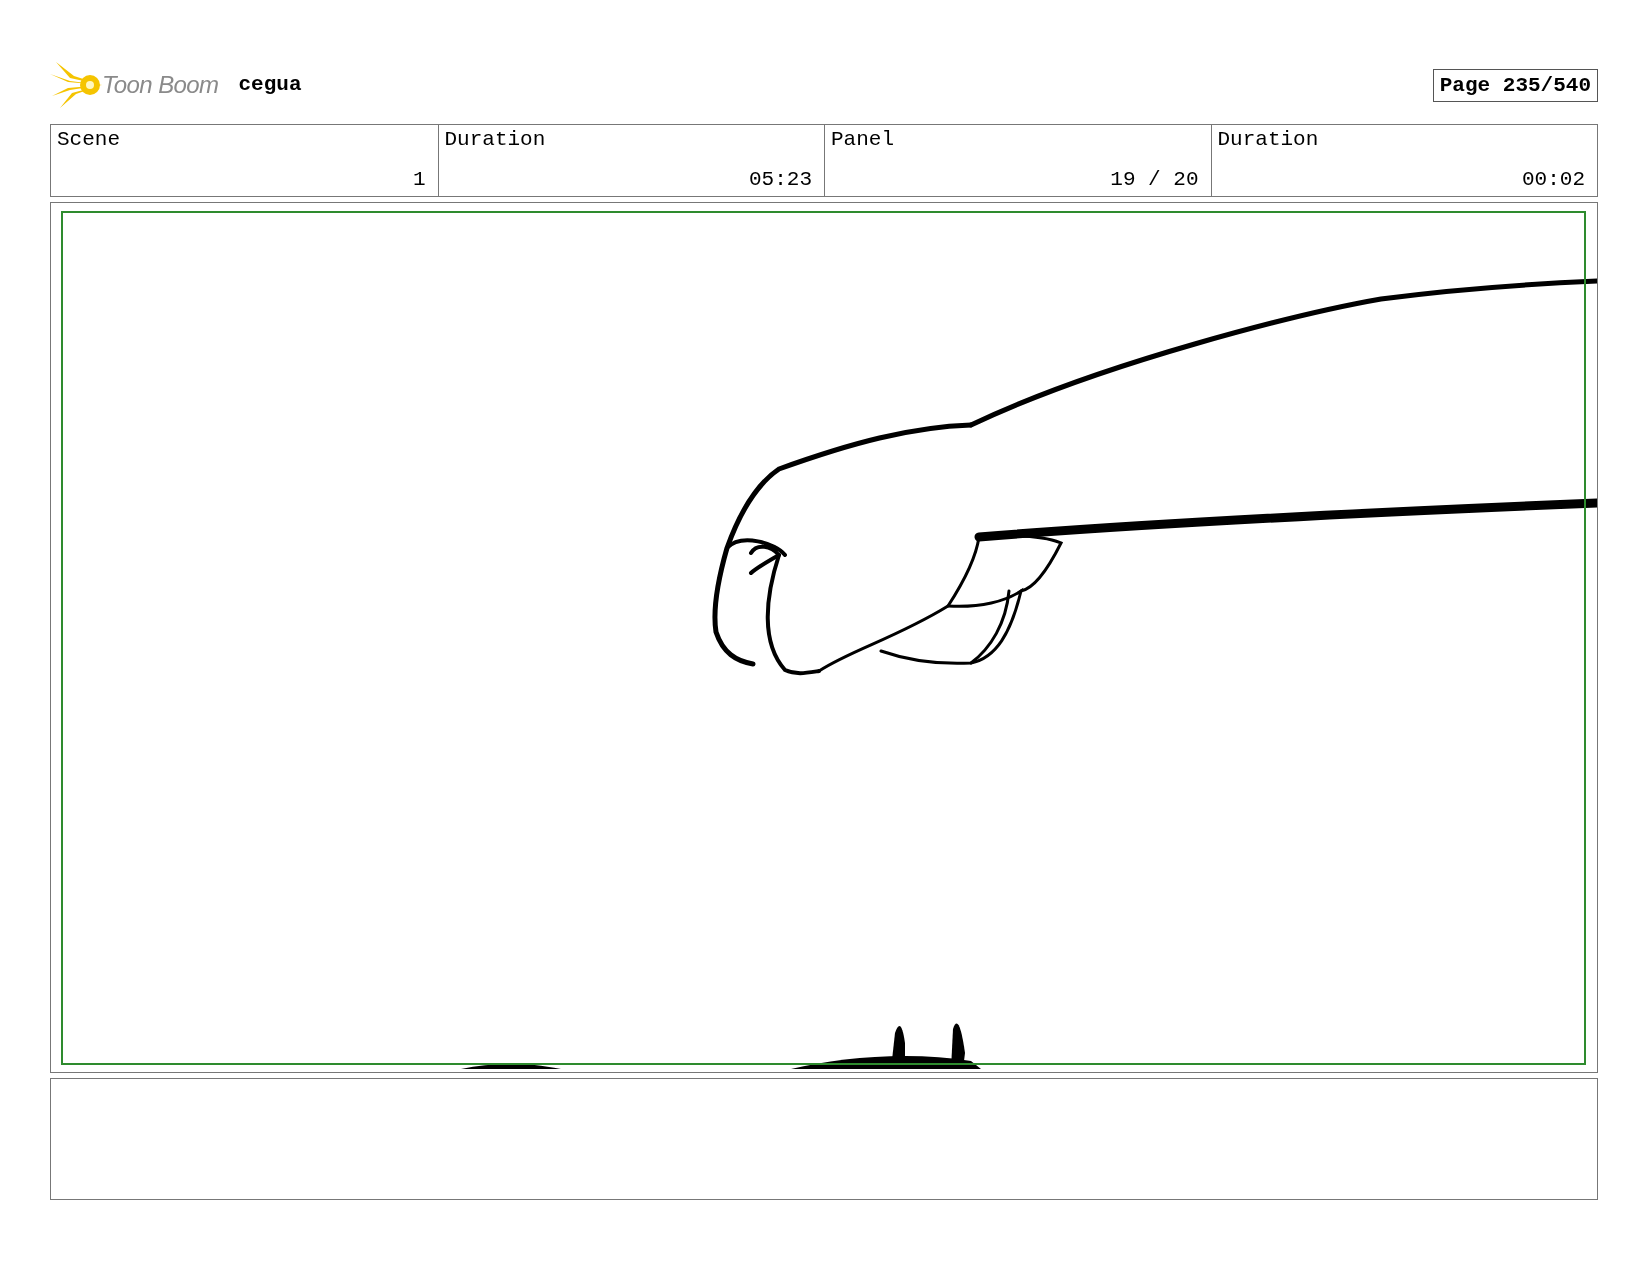 The height and width of the screenshot is (1275, 1650). Describe the element at coordinates (1553, 179) in the screenshot. I see `field-value: 00:02` at that location.